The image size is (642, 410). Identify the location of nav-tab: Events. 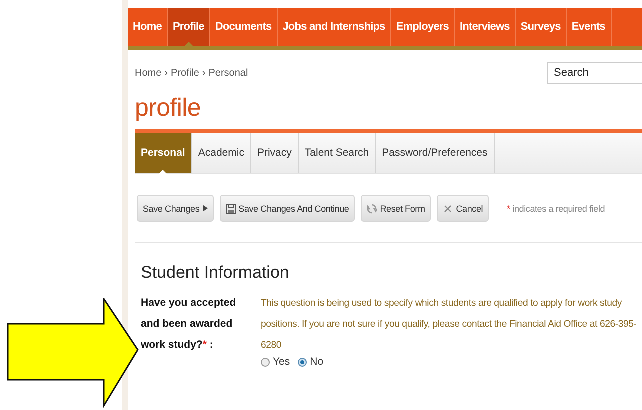
(589, 27).